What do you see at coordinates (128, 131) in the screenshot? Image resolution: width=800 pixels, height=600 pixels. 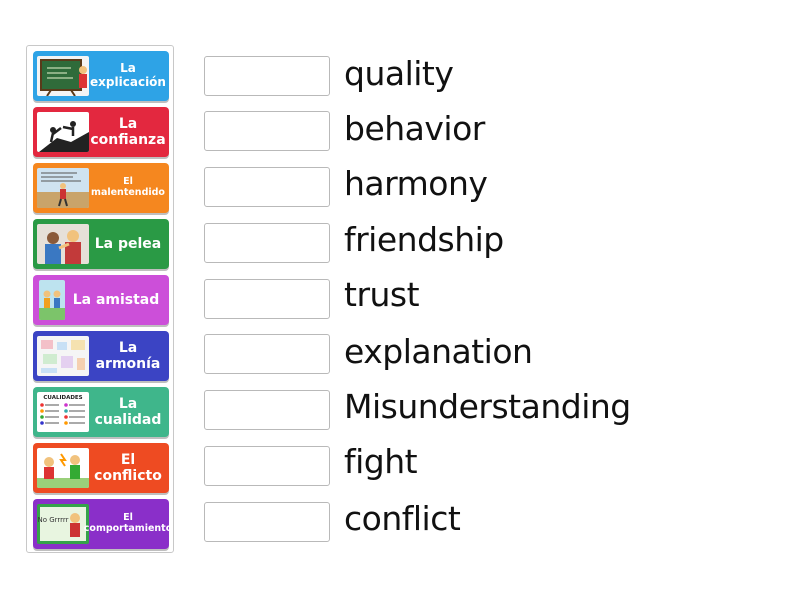 I see `tile-label: La confianza` at bounding box center [128, 131].